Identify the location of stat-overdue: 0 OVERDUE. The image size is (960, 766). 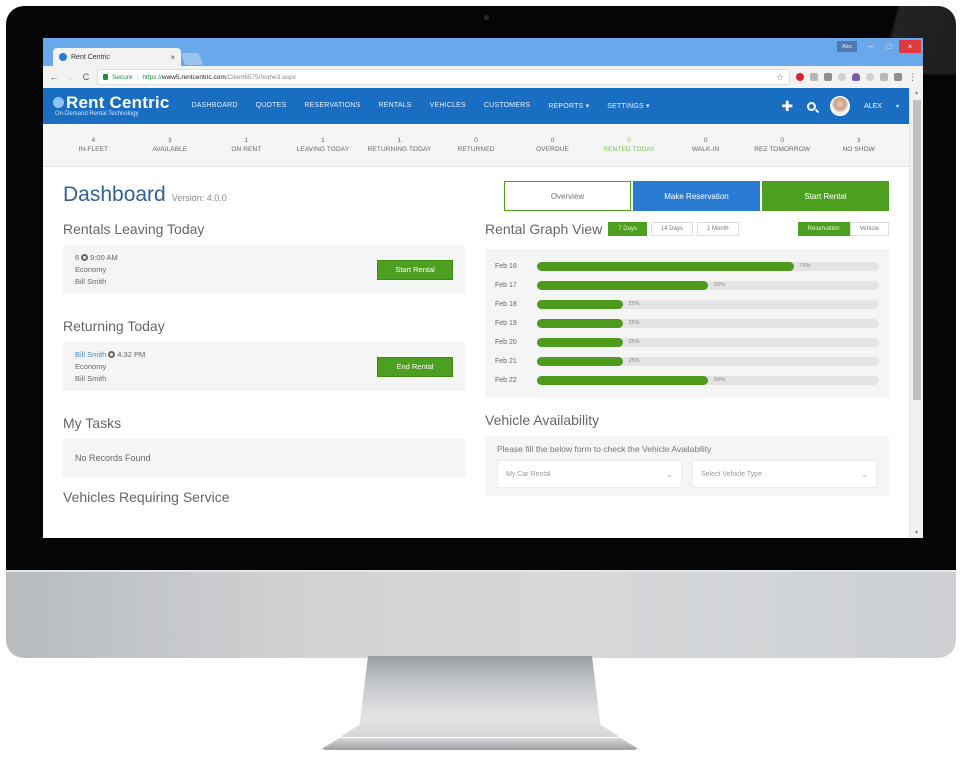
(552, 145).